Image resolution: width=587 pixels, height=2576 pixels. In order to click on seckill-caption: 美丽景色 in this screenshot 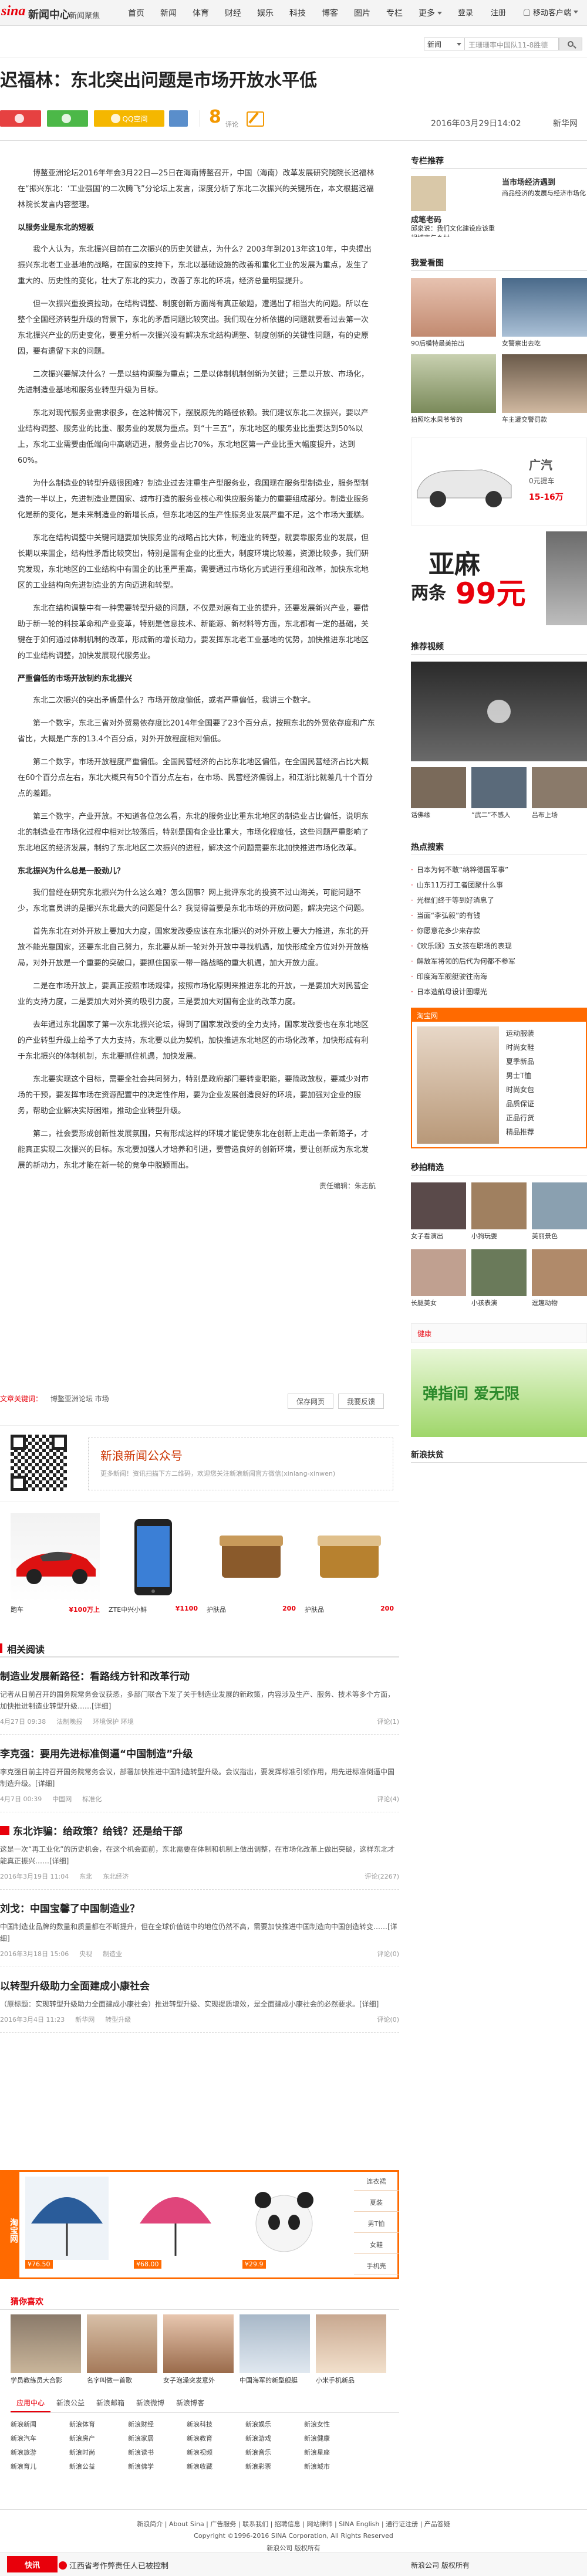, I will do `click(559, 1237)`.